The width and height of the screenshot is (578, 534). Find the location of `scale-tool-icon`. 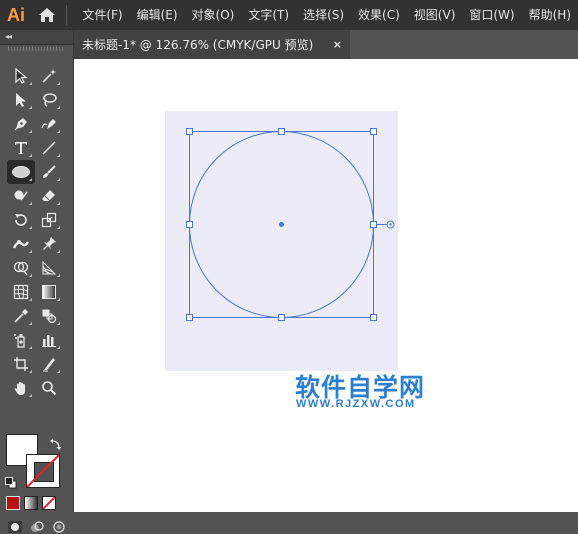

scale-tool-icon is located at coordinates (49, 220).